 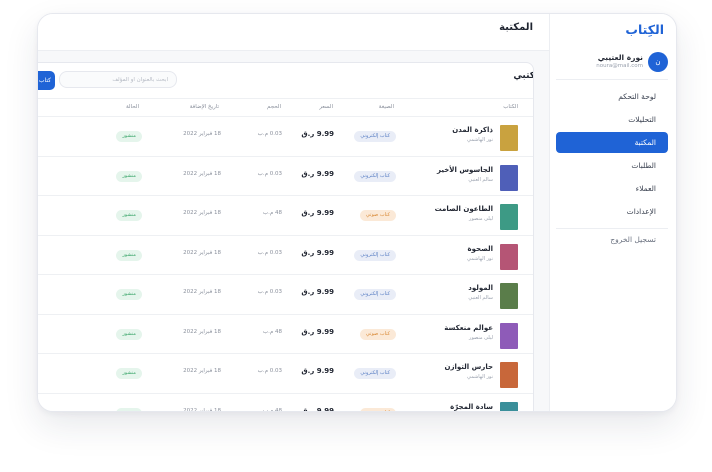 I want to click on book-title: المولود, so click(x=480, y=288).